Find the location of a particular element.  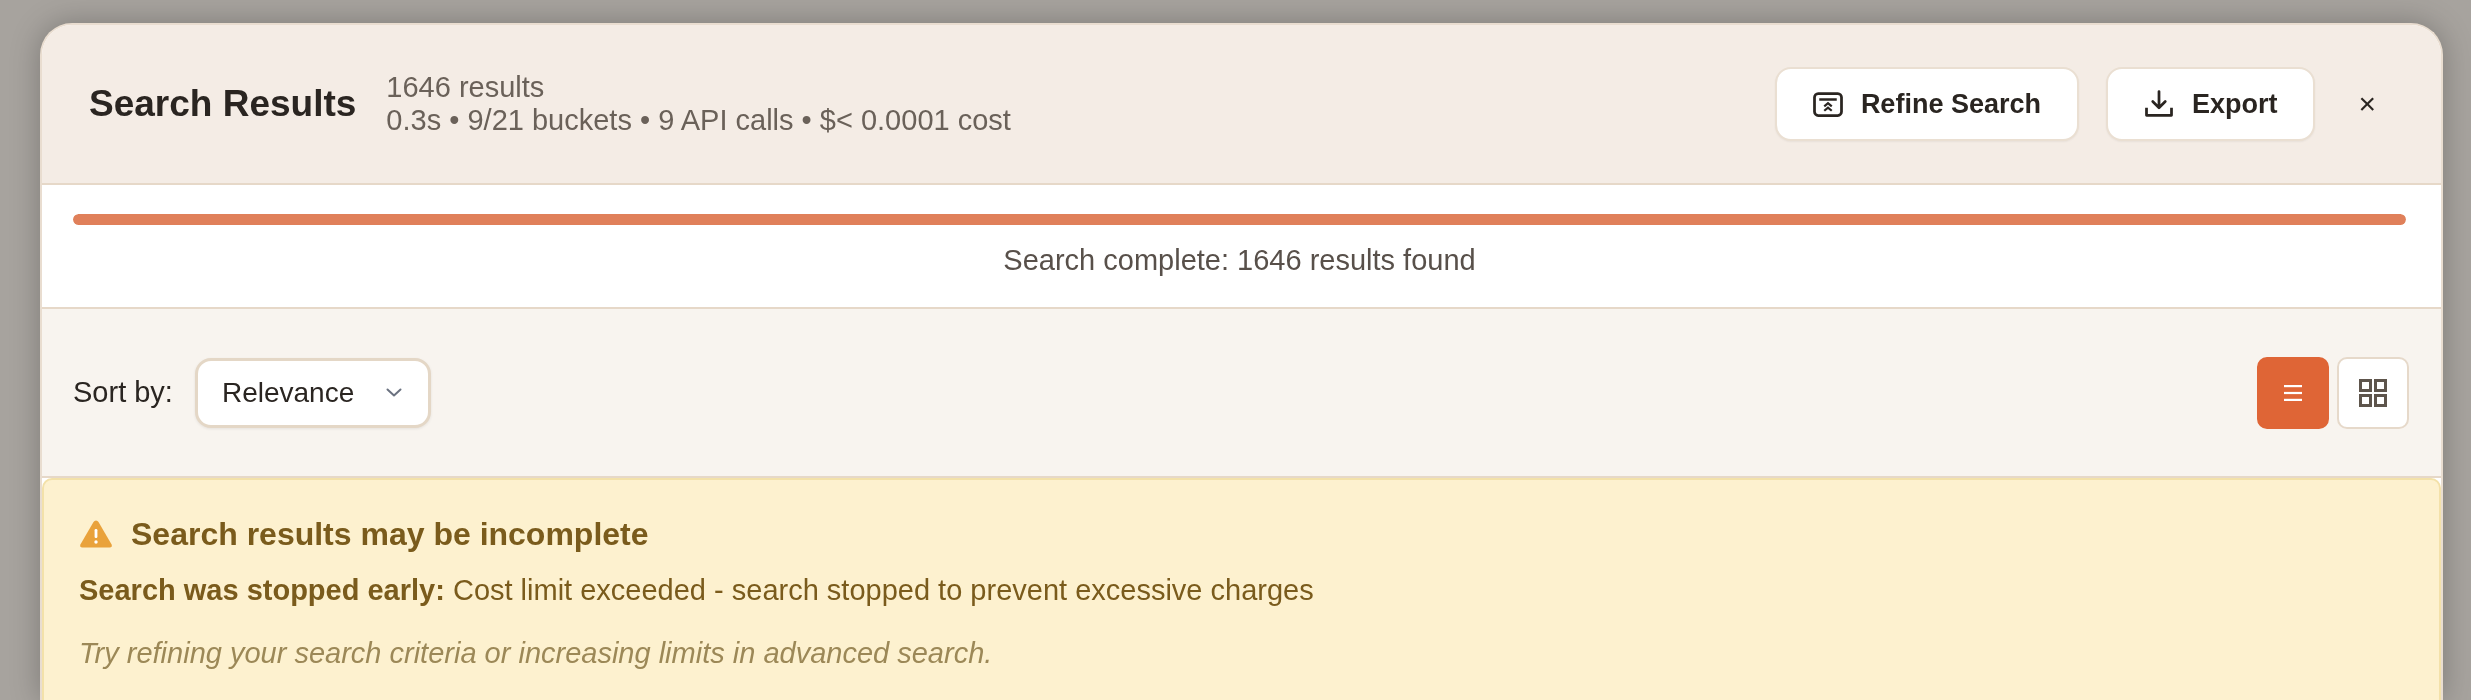

chevron-down-icon is located at coordinates (393, 392).